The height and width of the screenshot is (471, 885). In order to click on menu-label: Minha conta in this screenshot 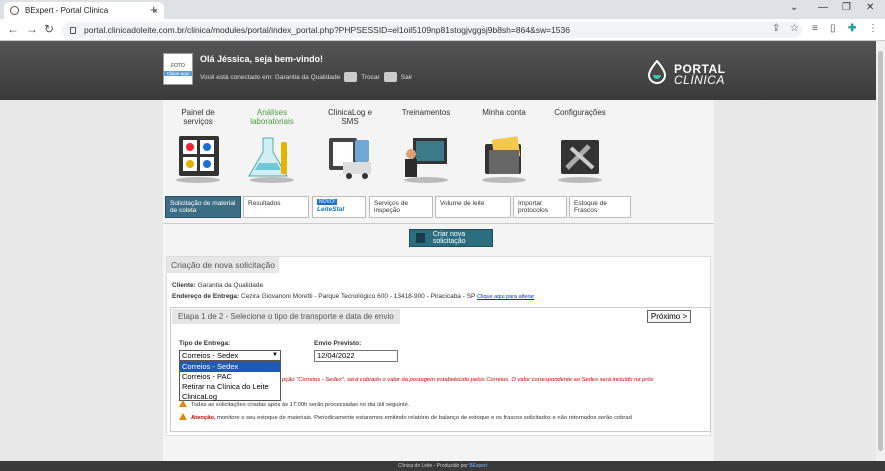, I will do `click(504, 112)`.